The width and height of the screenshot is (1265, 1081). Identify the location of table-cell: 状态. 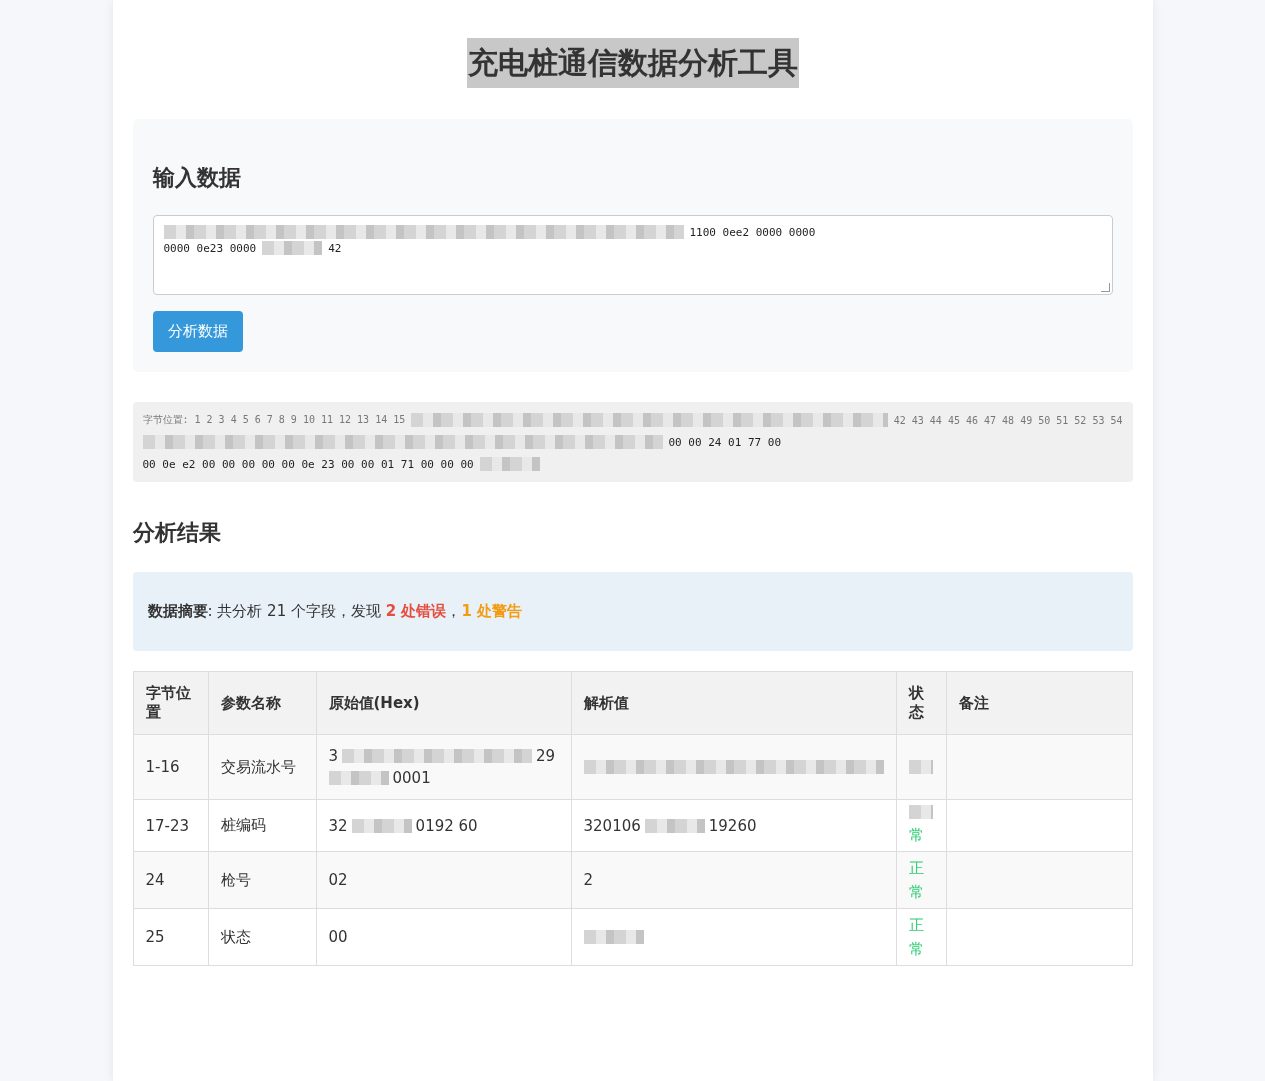
(262, 937).